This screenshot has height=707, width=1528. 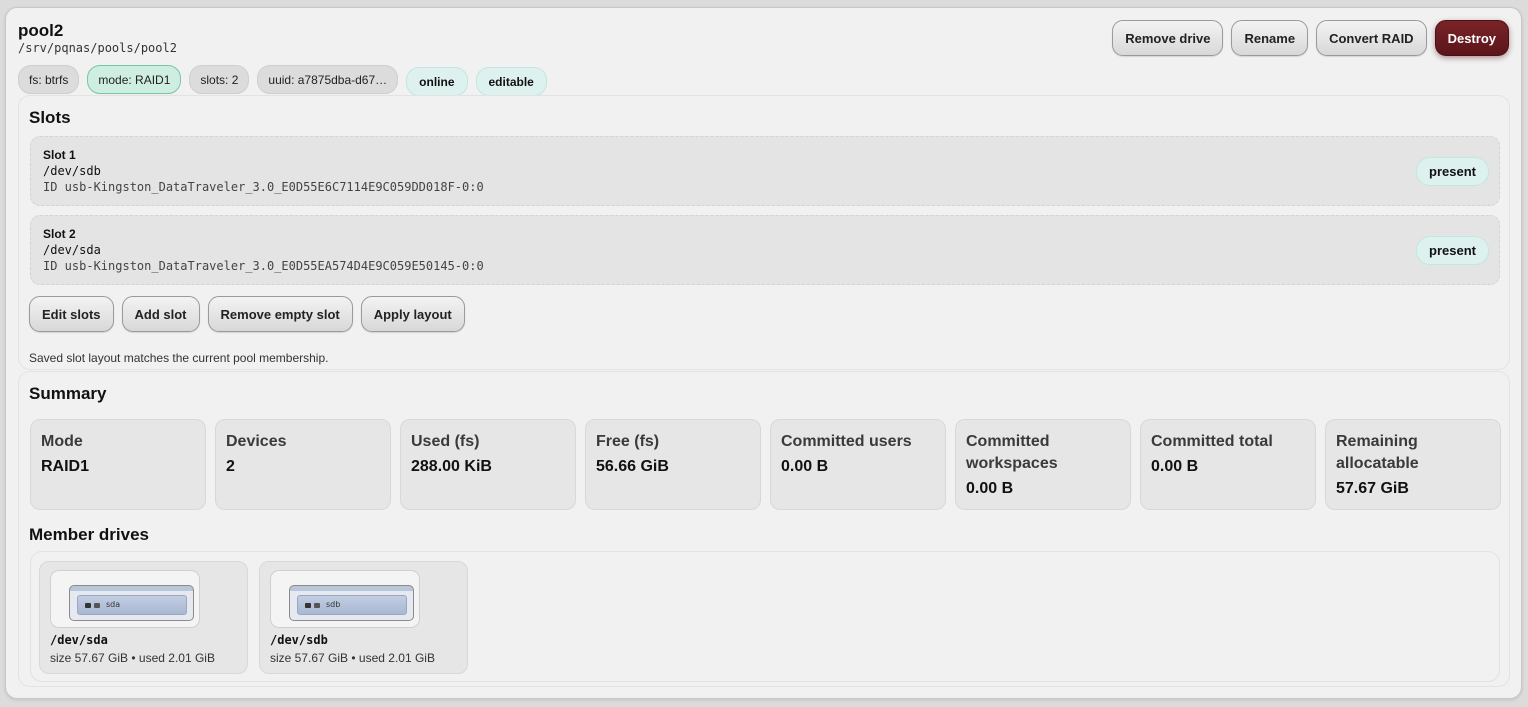 What do you see at coordinates (1228, 464) in the screenshot?
I see `stat-committed-total: Committed total 0.00 B` at bounding box center [1228, 464].